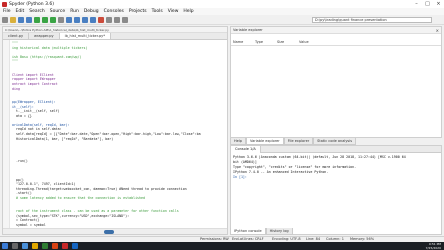 The height and width of the screenshot is (250, 444). I want to click on maximize-icon: □, so click(427, 4).